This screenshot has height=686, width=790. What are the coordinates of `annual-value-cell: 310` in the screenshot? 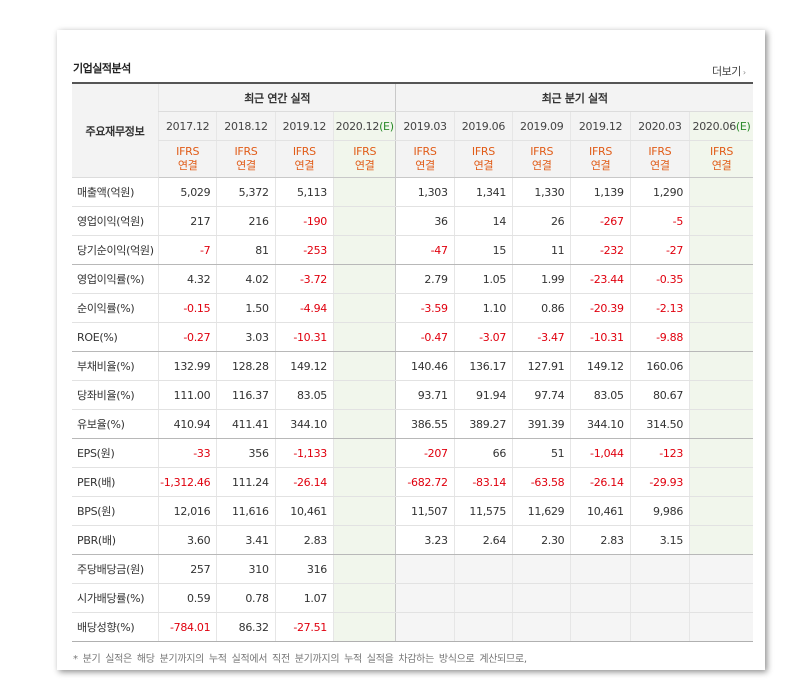 It's located at (246, 569).